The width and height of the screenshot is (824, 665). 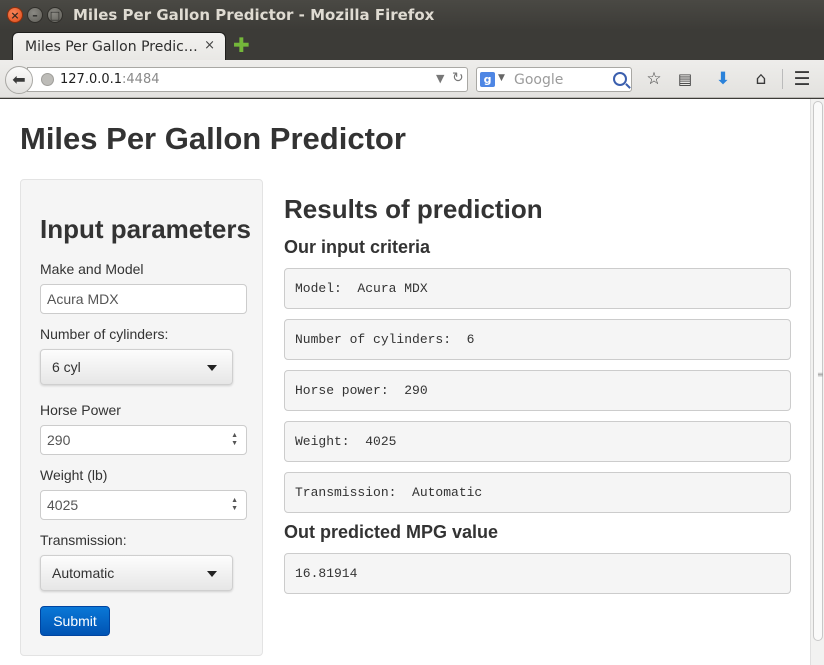 I want to click on make-model-value: Acura MDX, so click(x=83, y=299).